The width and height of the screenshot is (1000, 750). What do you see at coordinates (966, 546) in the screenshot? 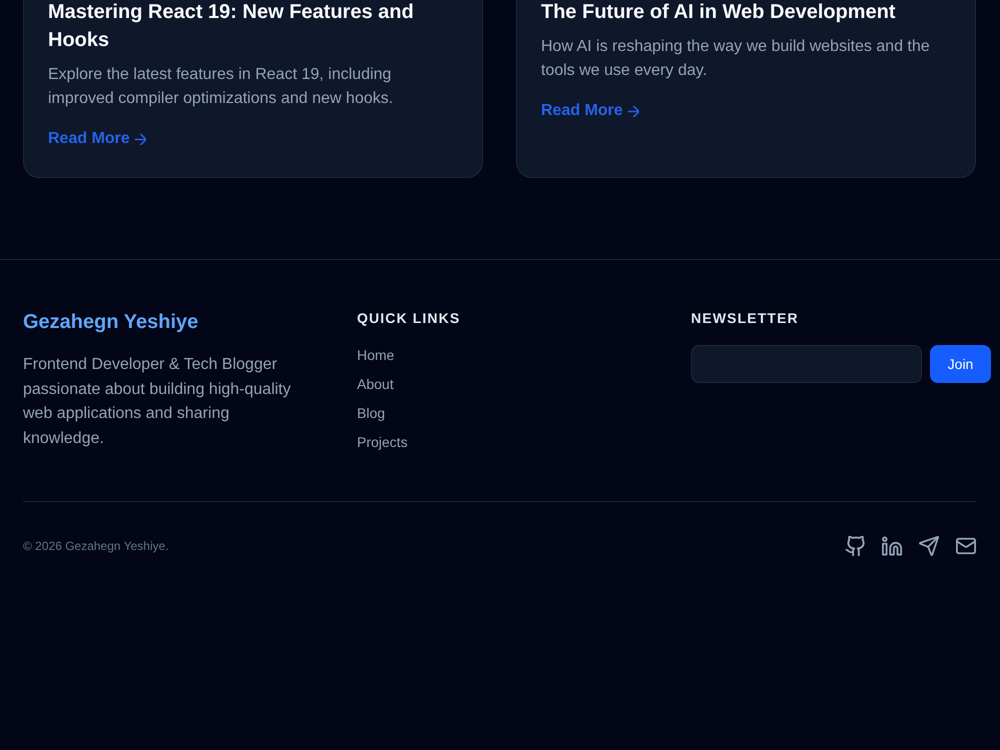
I see `mail-icon` at bounding box center [966, 546].